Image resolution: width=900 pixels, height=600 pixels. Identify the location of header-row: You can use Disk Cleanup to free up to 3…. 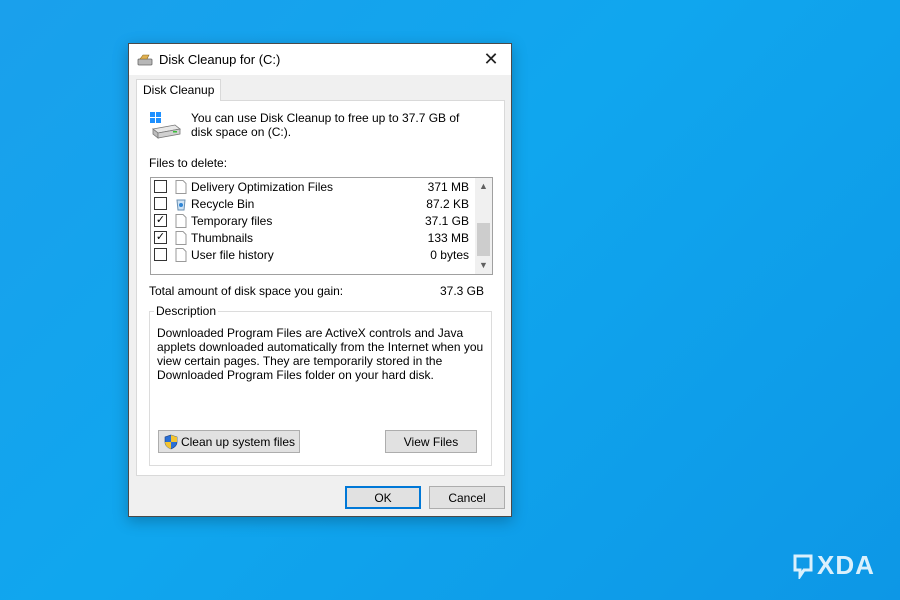
(315, 127).